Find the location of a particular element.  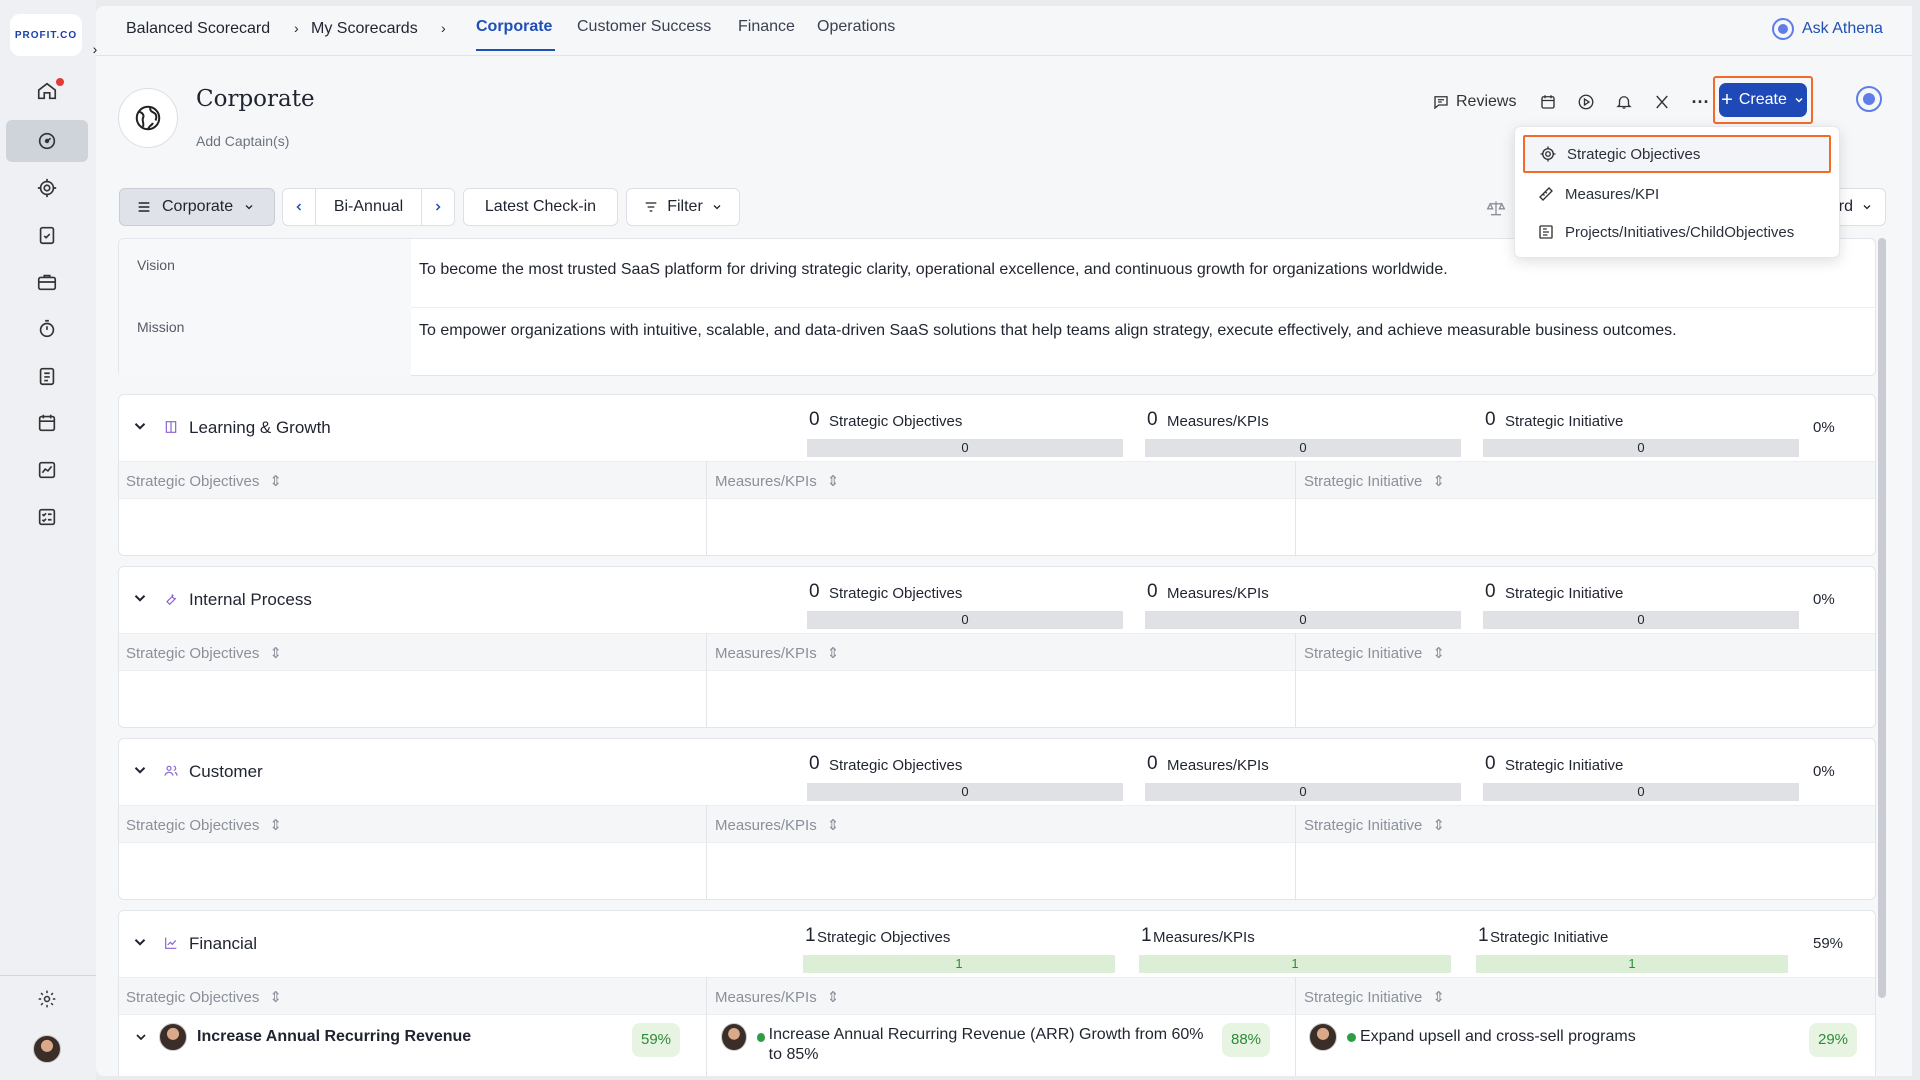

initiative-row: Expand upsell and cross-sell programs is located at coordinates (1472, 1037).